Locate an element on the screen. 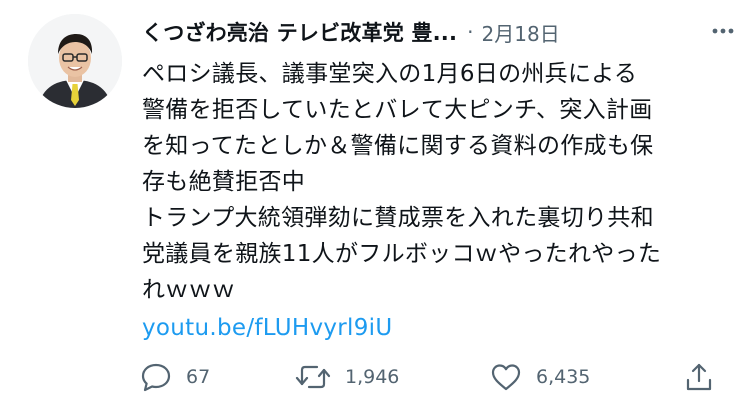 This screenshot has height=411, width=750. share-icon is located at coordinates (699, 377).